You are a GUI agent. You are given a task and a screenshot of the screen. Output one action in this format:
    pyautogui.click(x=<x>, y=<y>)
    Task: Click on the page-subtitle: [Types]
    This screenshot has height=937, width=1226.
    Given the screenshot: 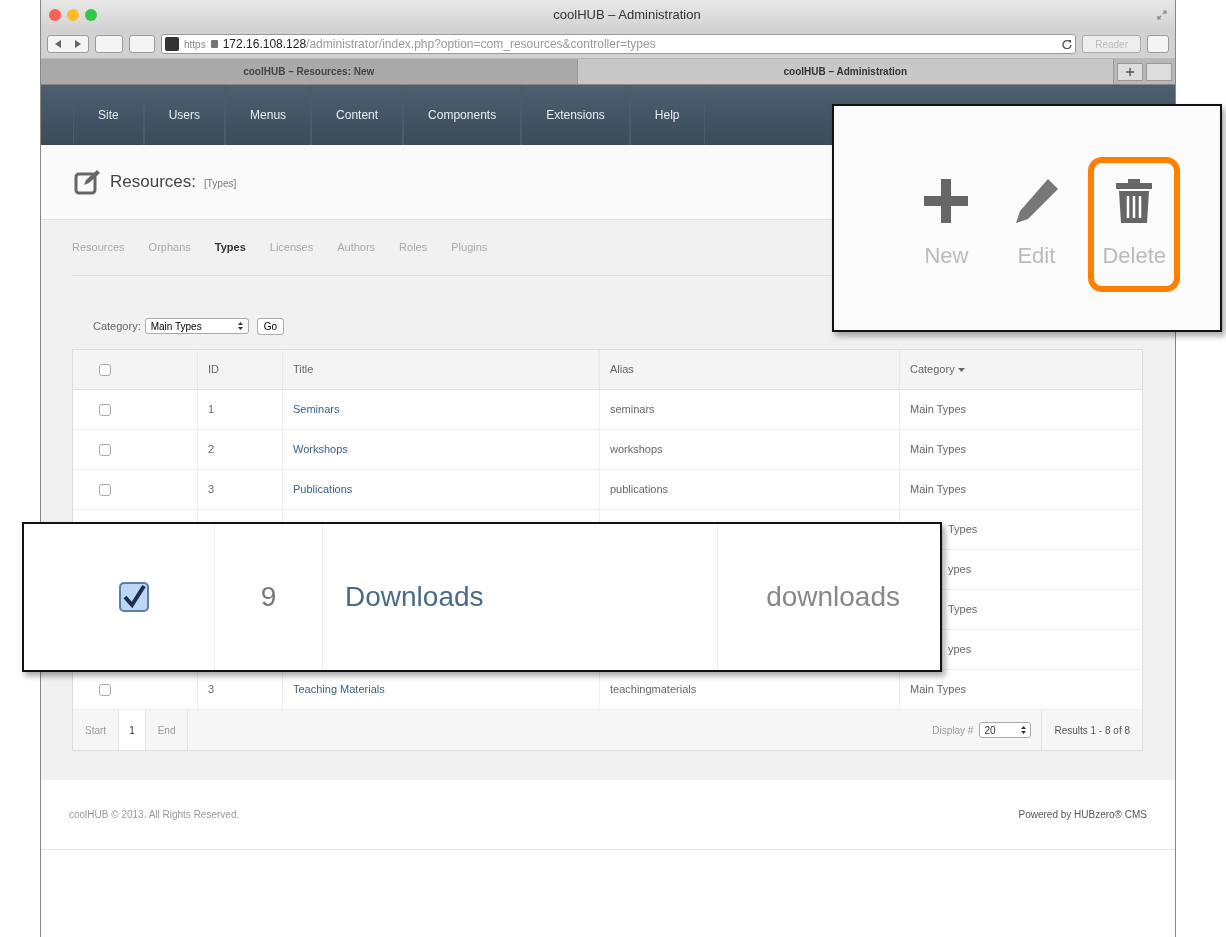 What is the action you would take?
    pyautogui.click(x=220, y=184)
    